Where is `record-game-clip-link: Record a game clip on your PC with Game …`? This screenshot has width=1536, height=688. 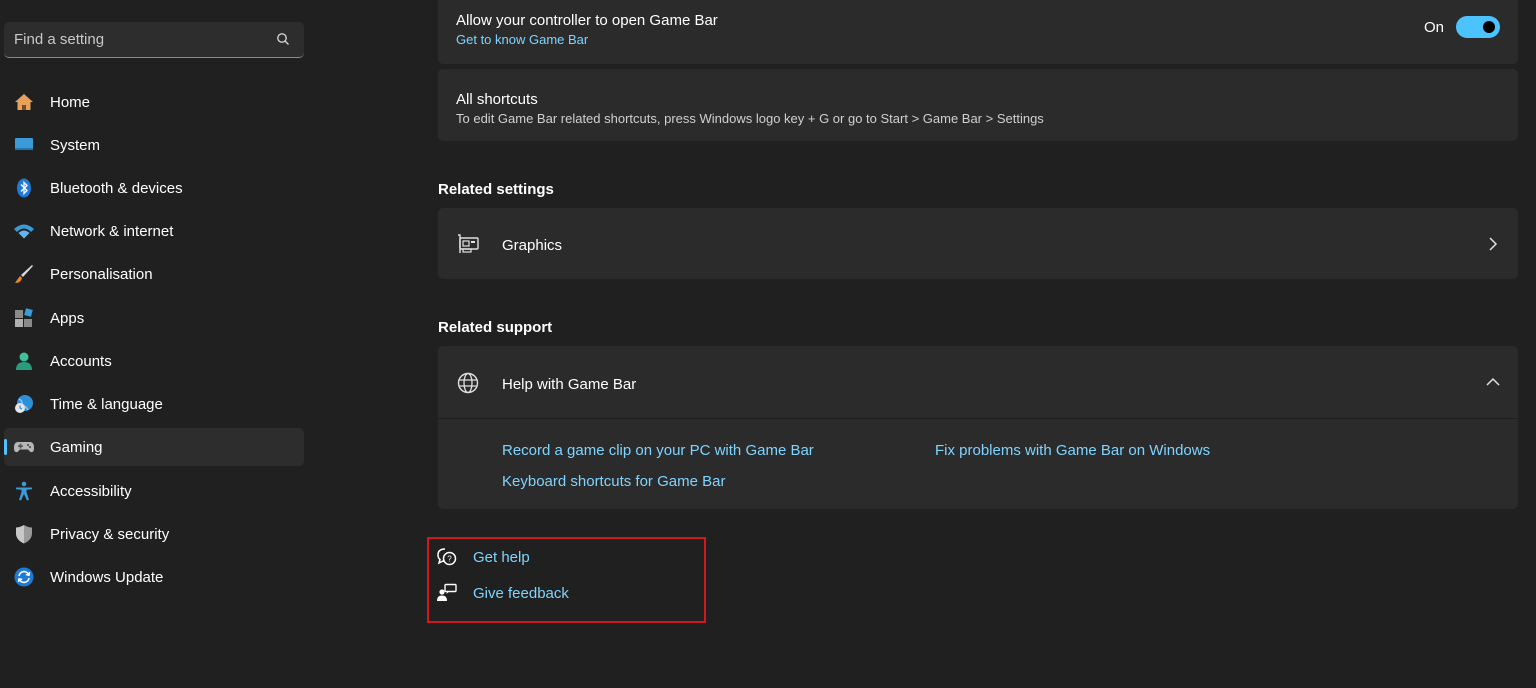 record-game-clip-link: Record a game clip on your PC with Game … is located at coordinates (658, 450).